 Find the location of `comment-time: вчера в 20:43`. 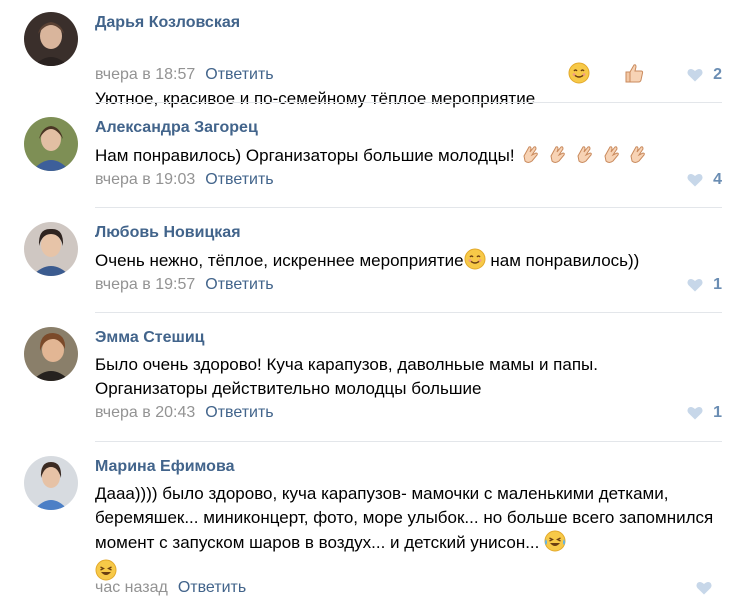

comment-time: вчера в 20:43 is located at coordinates (145, 412).